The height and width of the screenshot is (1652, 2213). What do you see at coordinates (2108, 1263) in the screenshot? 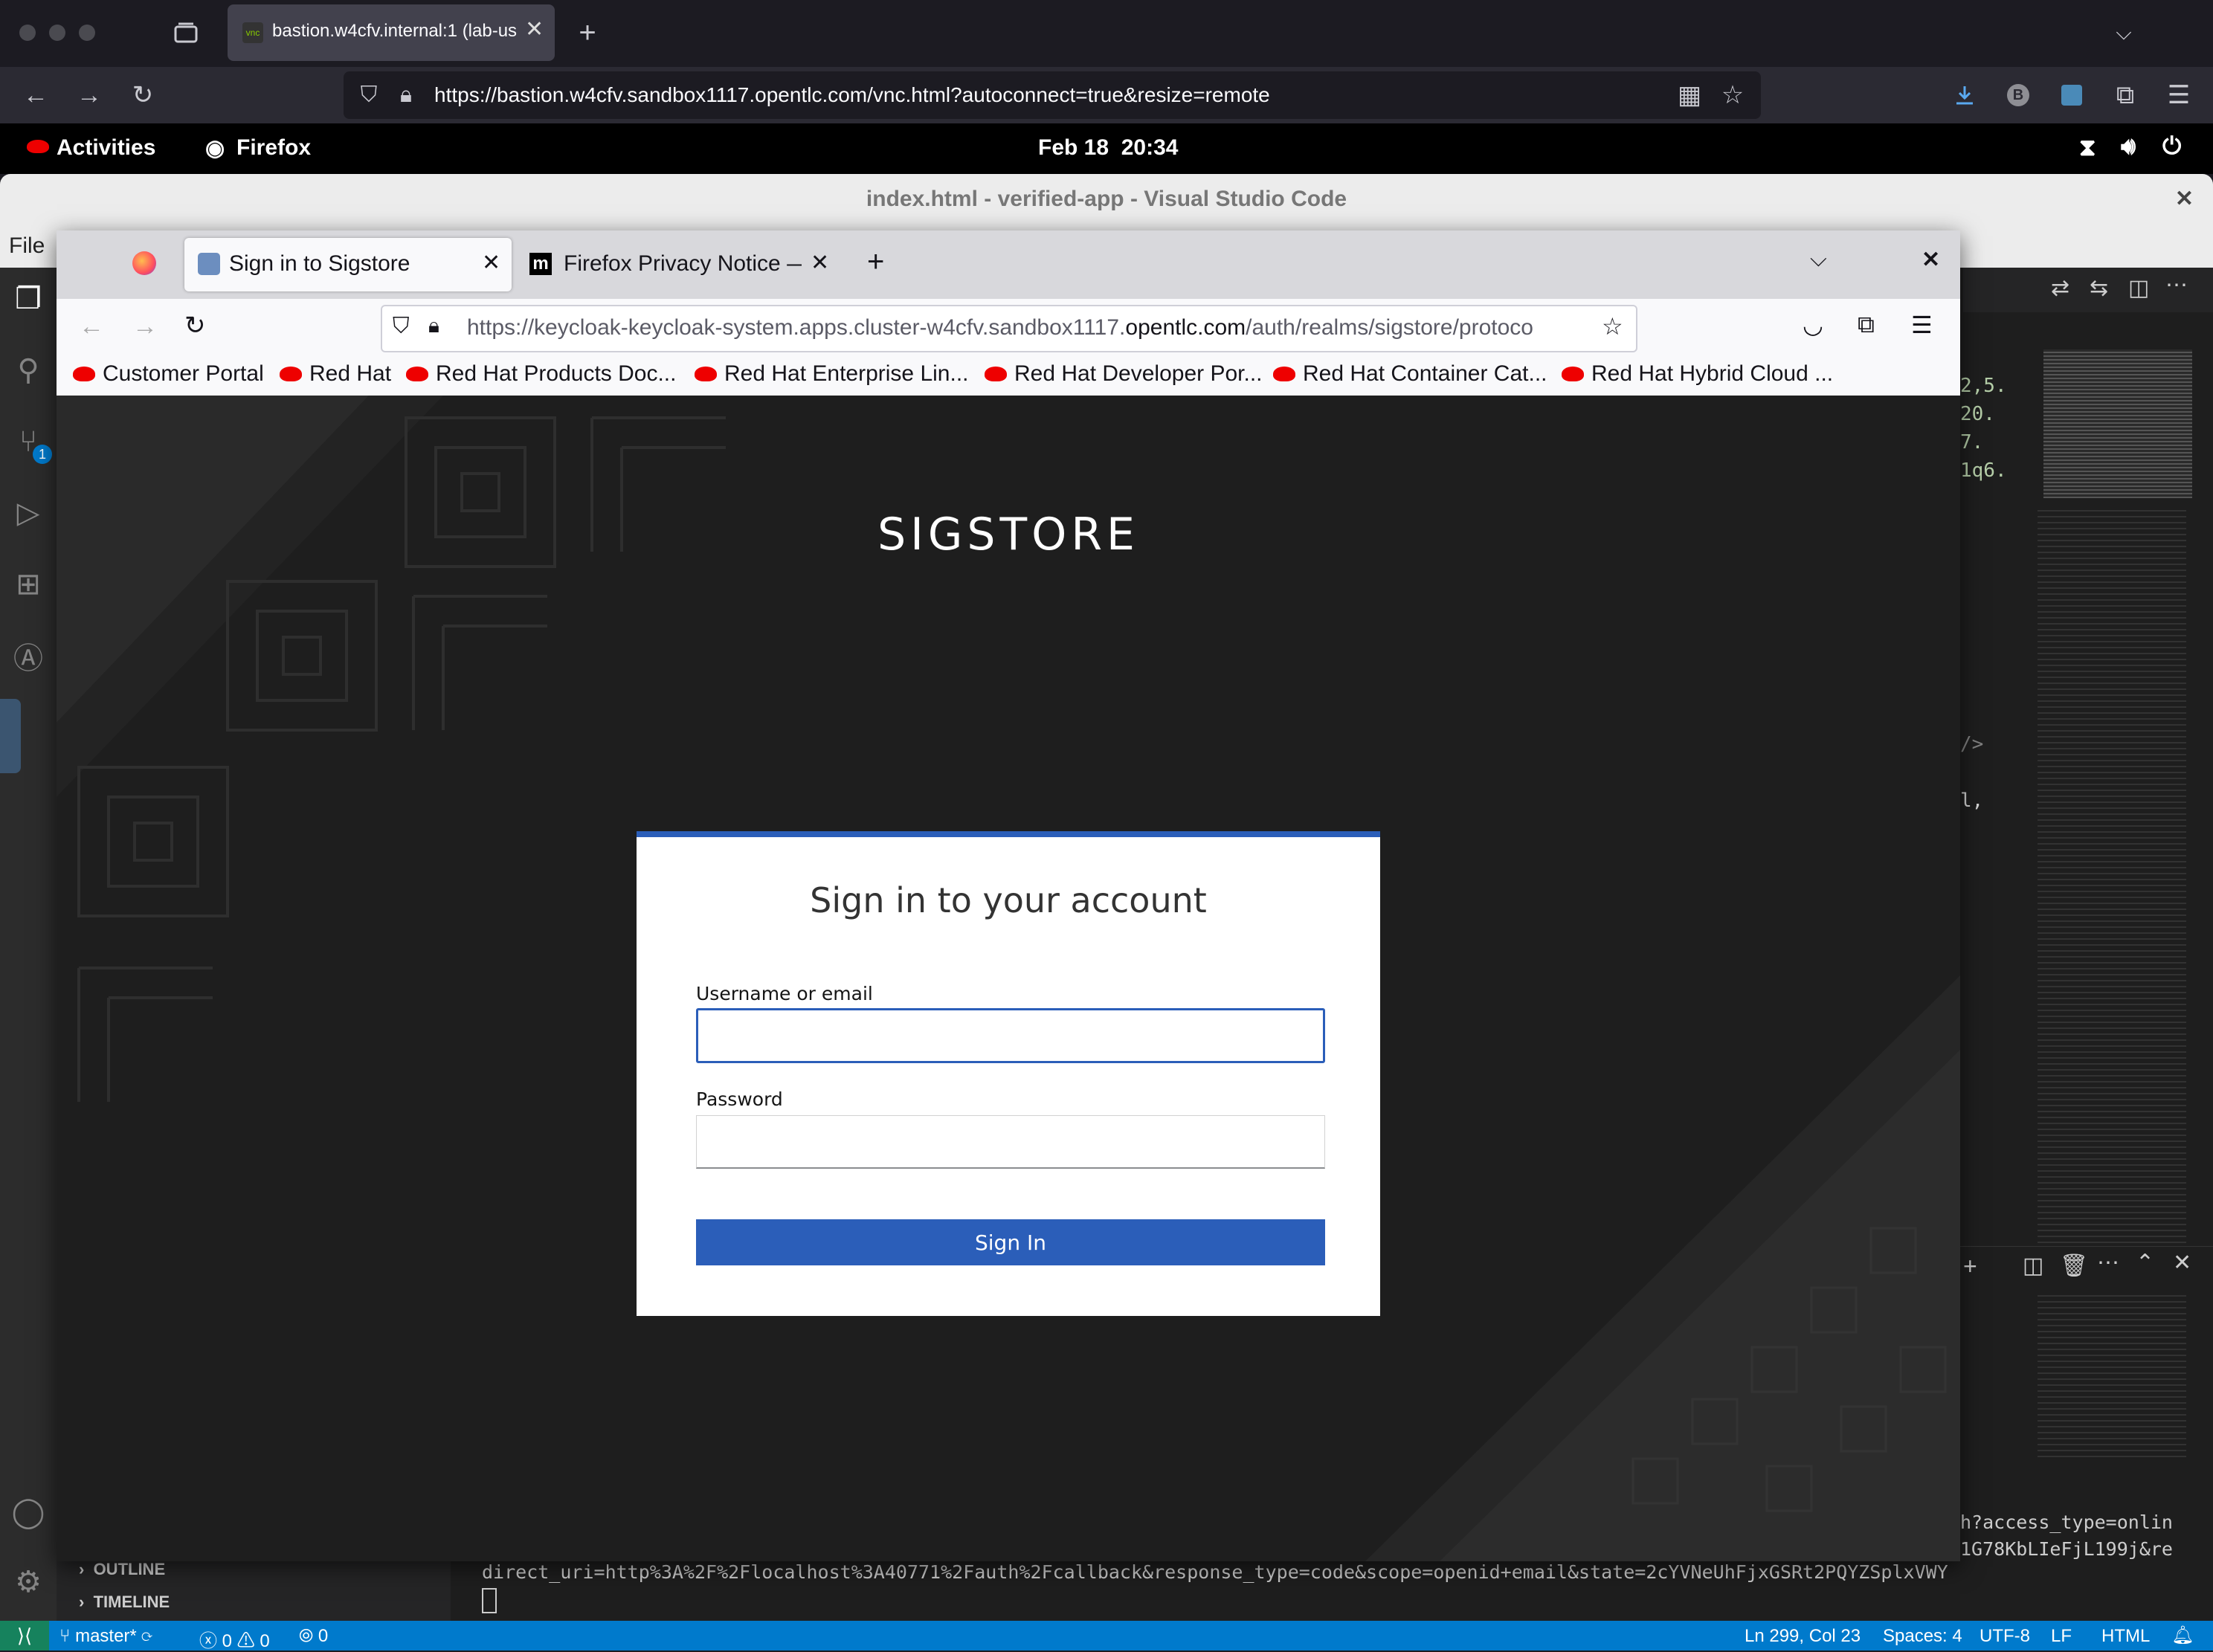
I see `panel-more-icon: ⋯` at bounding box center [2108, 1263].